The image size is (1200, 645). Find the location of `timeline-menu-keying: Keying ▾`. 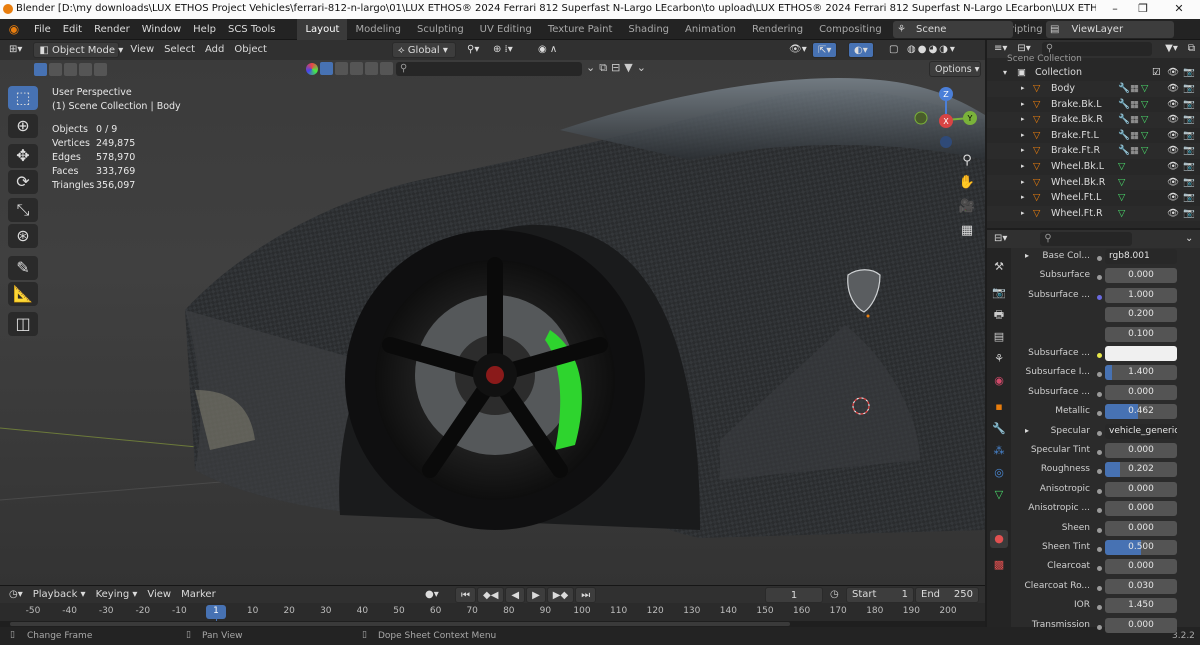

timeline-menu-keying: Keying ▾ is located at coordinates (117, 595).